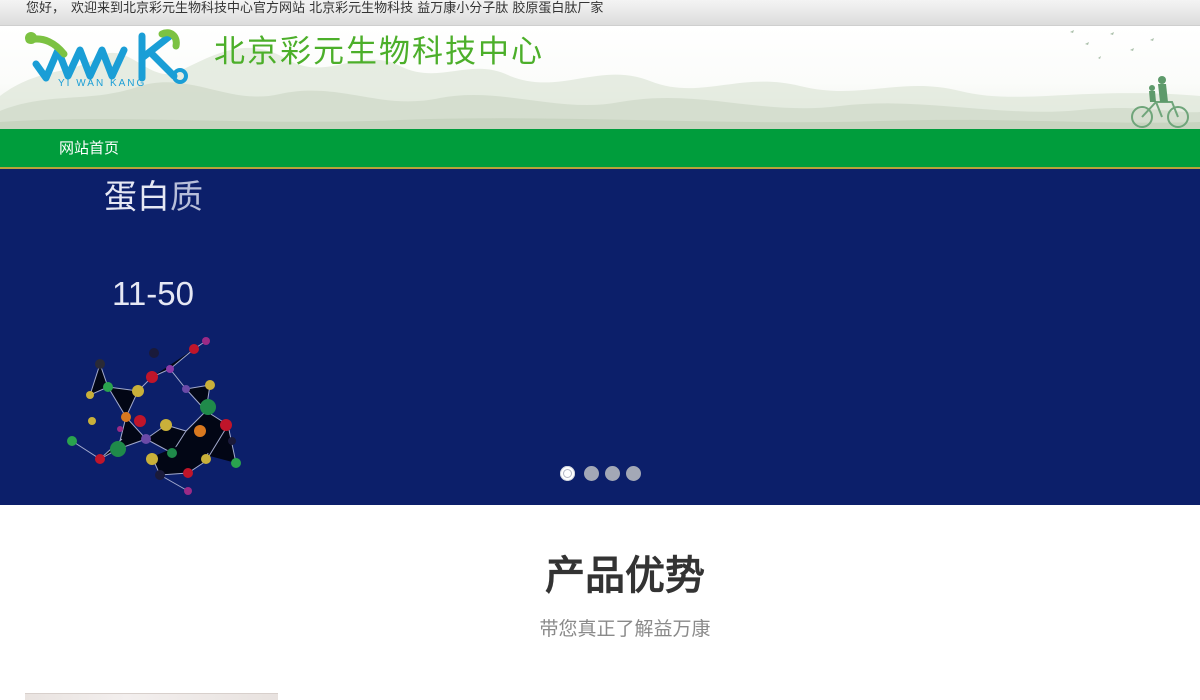 This screenshot has width=1200, height=700. What do you see at coordinates (625, 576) in the screenshot?
I see `section-title: 产品优势` at bounding box center [625, 576].